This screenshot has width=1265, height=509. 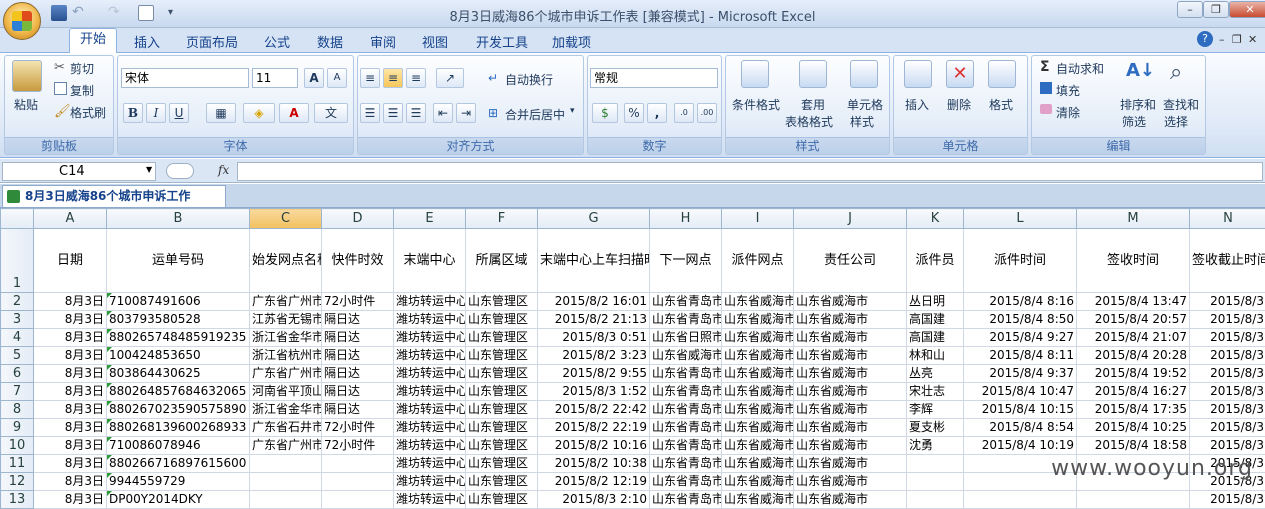 What do you see at coordinates (850, 410) in the screenshot?
I see `cell-j8: 山东省威海市` at bounding box center [850, 410].